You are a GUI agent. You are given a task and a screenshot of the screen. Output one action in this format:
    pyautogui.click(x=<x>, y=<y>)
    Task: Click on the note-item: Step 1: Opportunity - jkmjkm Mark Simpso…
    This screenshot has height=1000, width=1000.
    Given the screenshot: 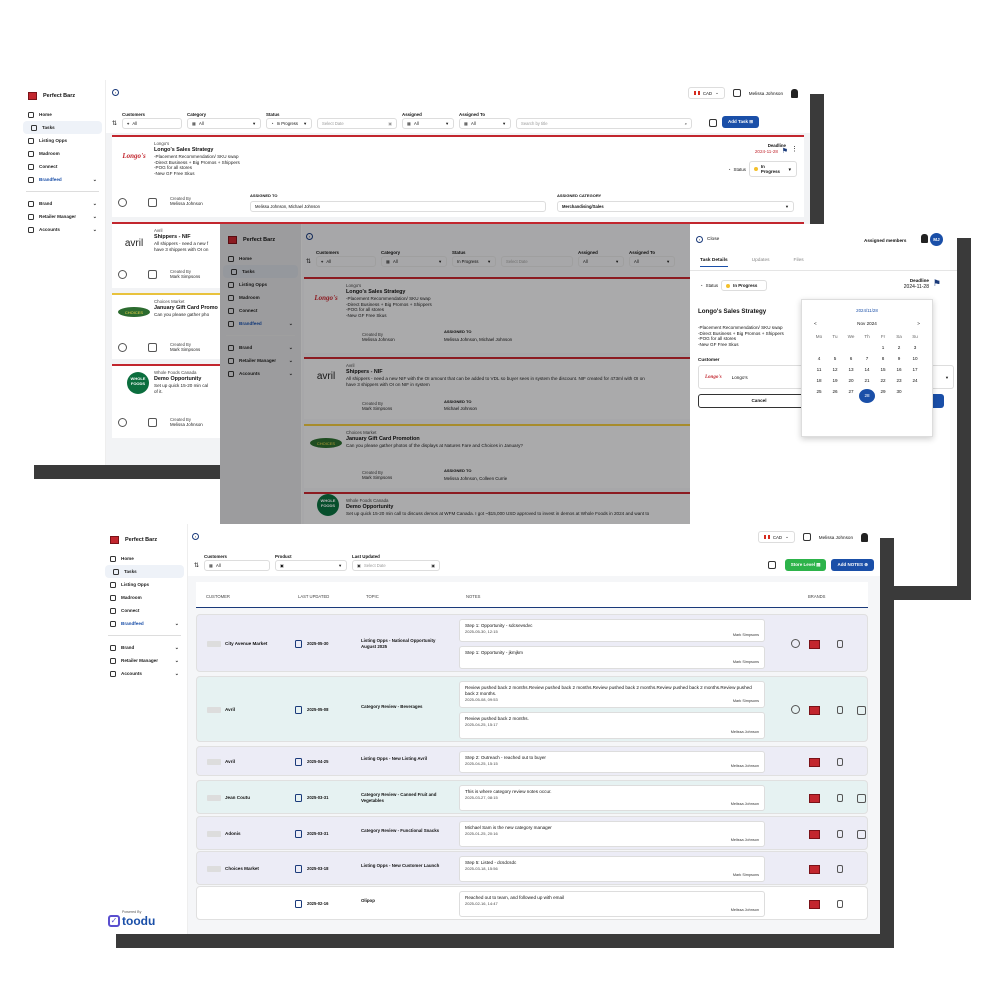 What is the action you would take?
    pyautogui.click(x=612, y=657)
    